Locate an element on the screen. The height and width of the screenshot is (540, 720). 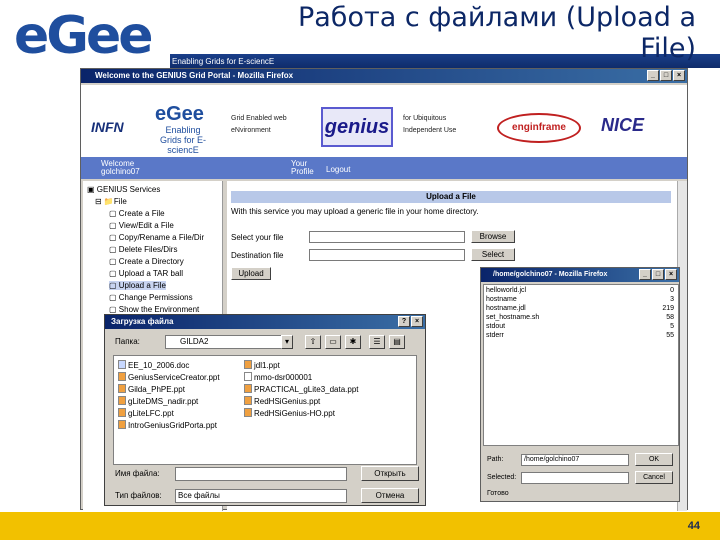
status-text: Готово is located at coordinates (498, 493).